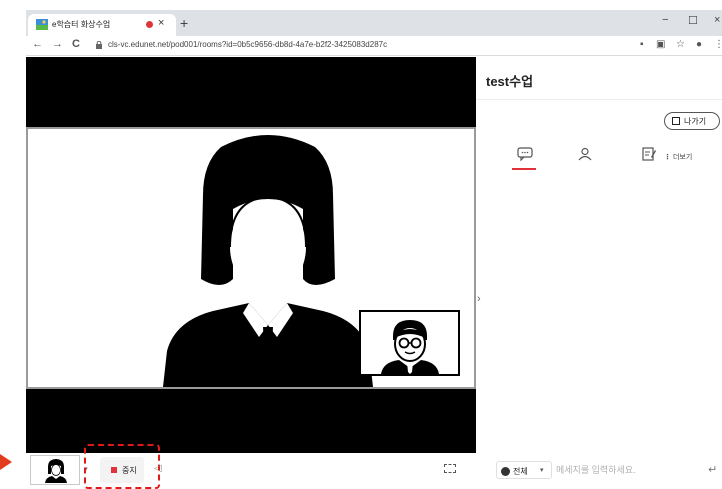 Image resolution: width=722 pixels, height=489 pixels. What do you see at coordinates (149, 24) in the screenshot?
I see `recording-indicator-icon` at bounding box center [149, 24].